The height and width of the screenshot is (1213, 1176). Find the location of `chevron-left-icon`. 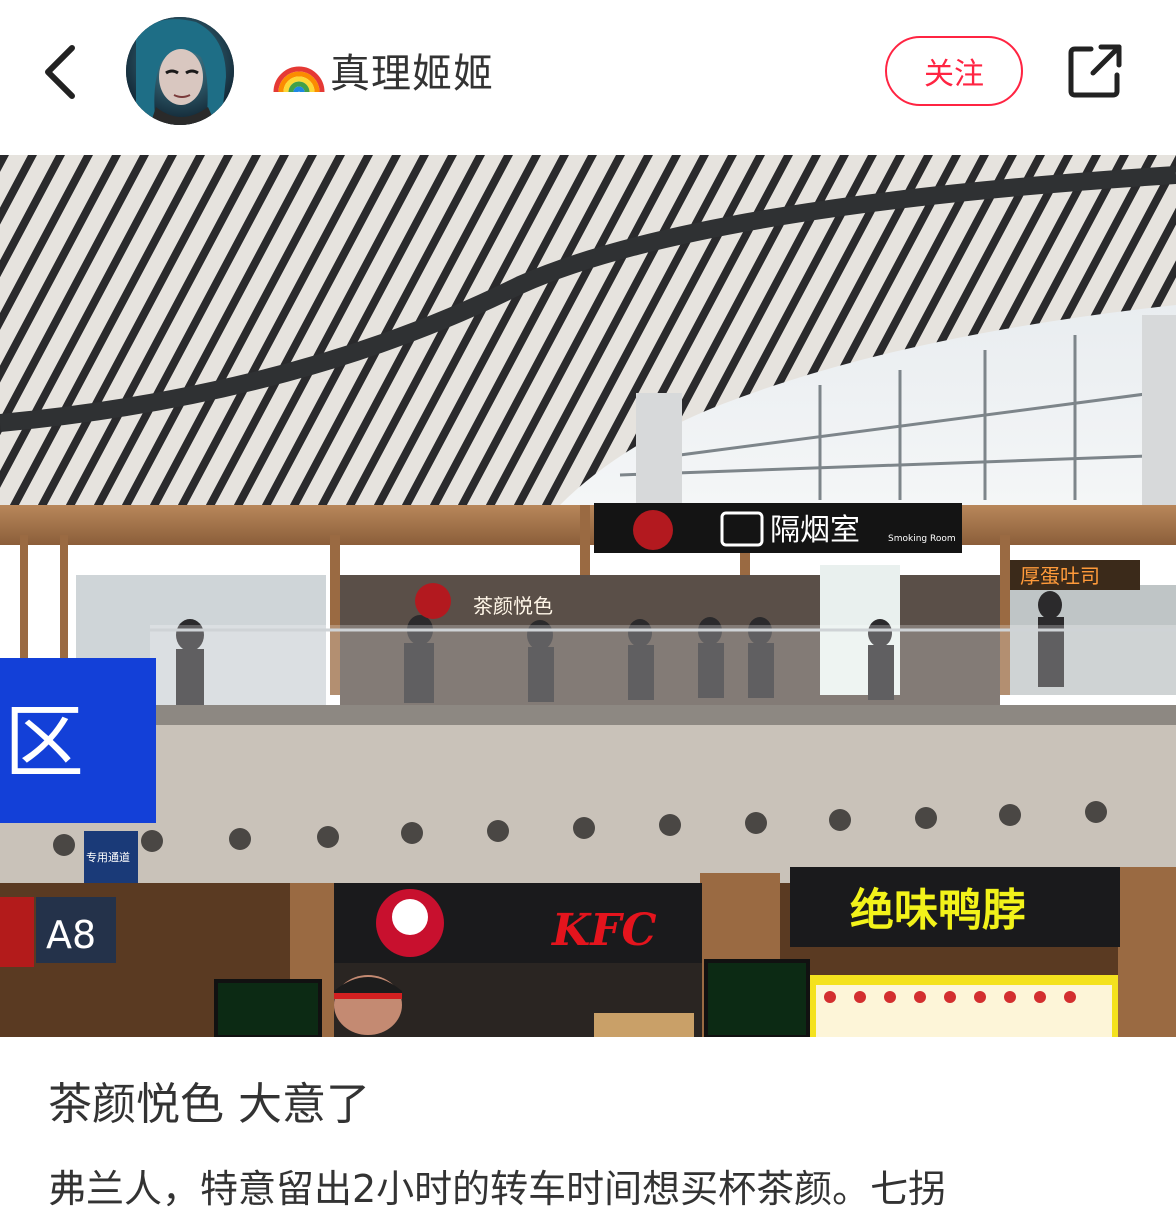

chevron-left-icon is located at coordinates (60, 72).